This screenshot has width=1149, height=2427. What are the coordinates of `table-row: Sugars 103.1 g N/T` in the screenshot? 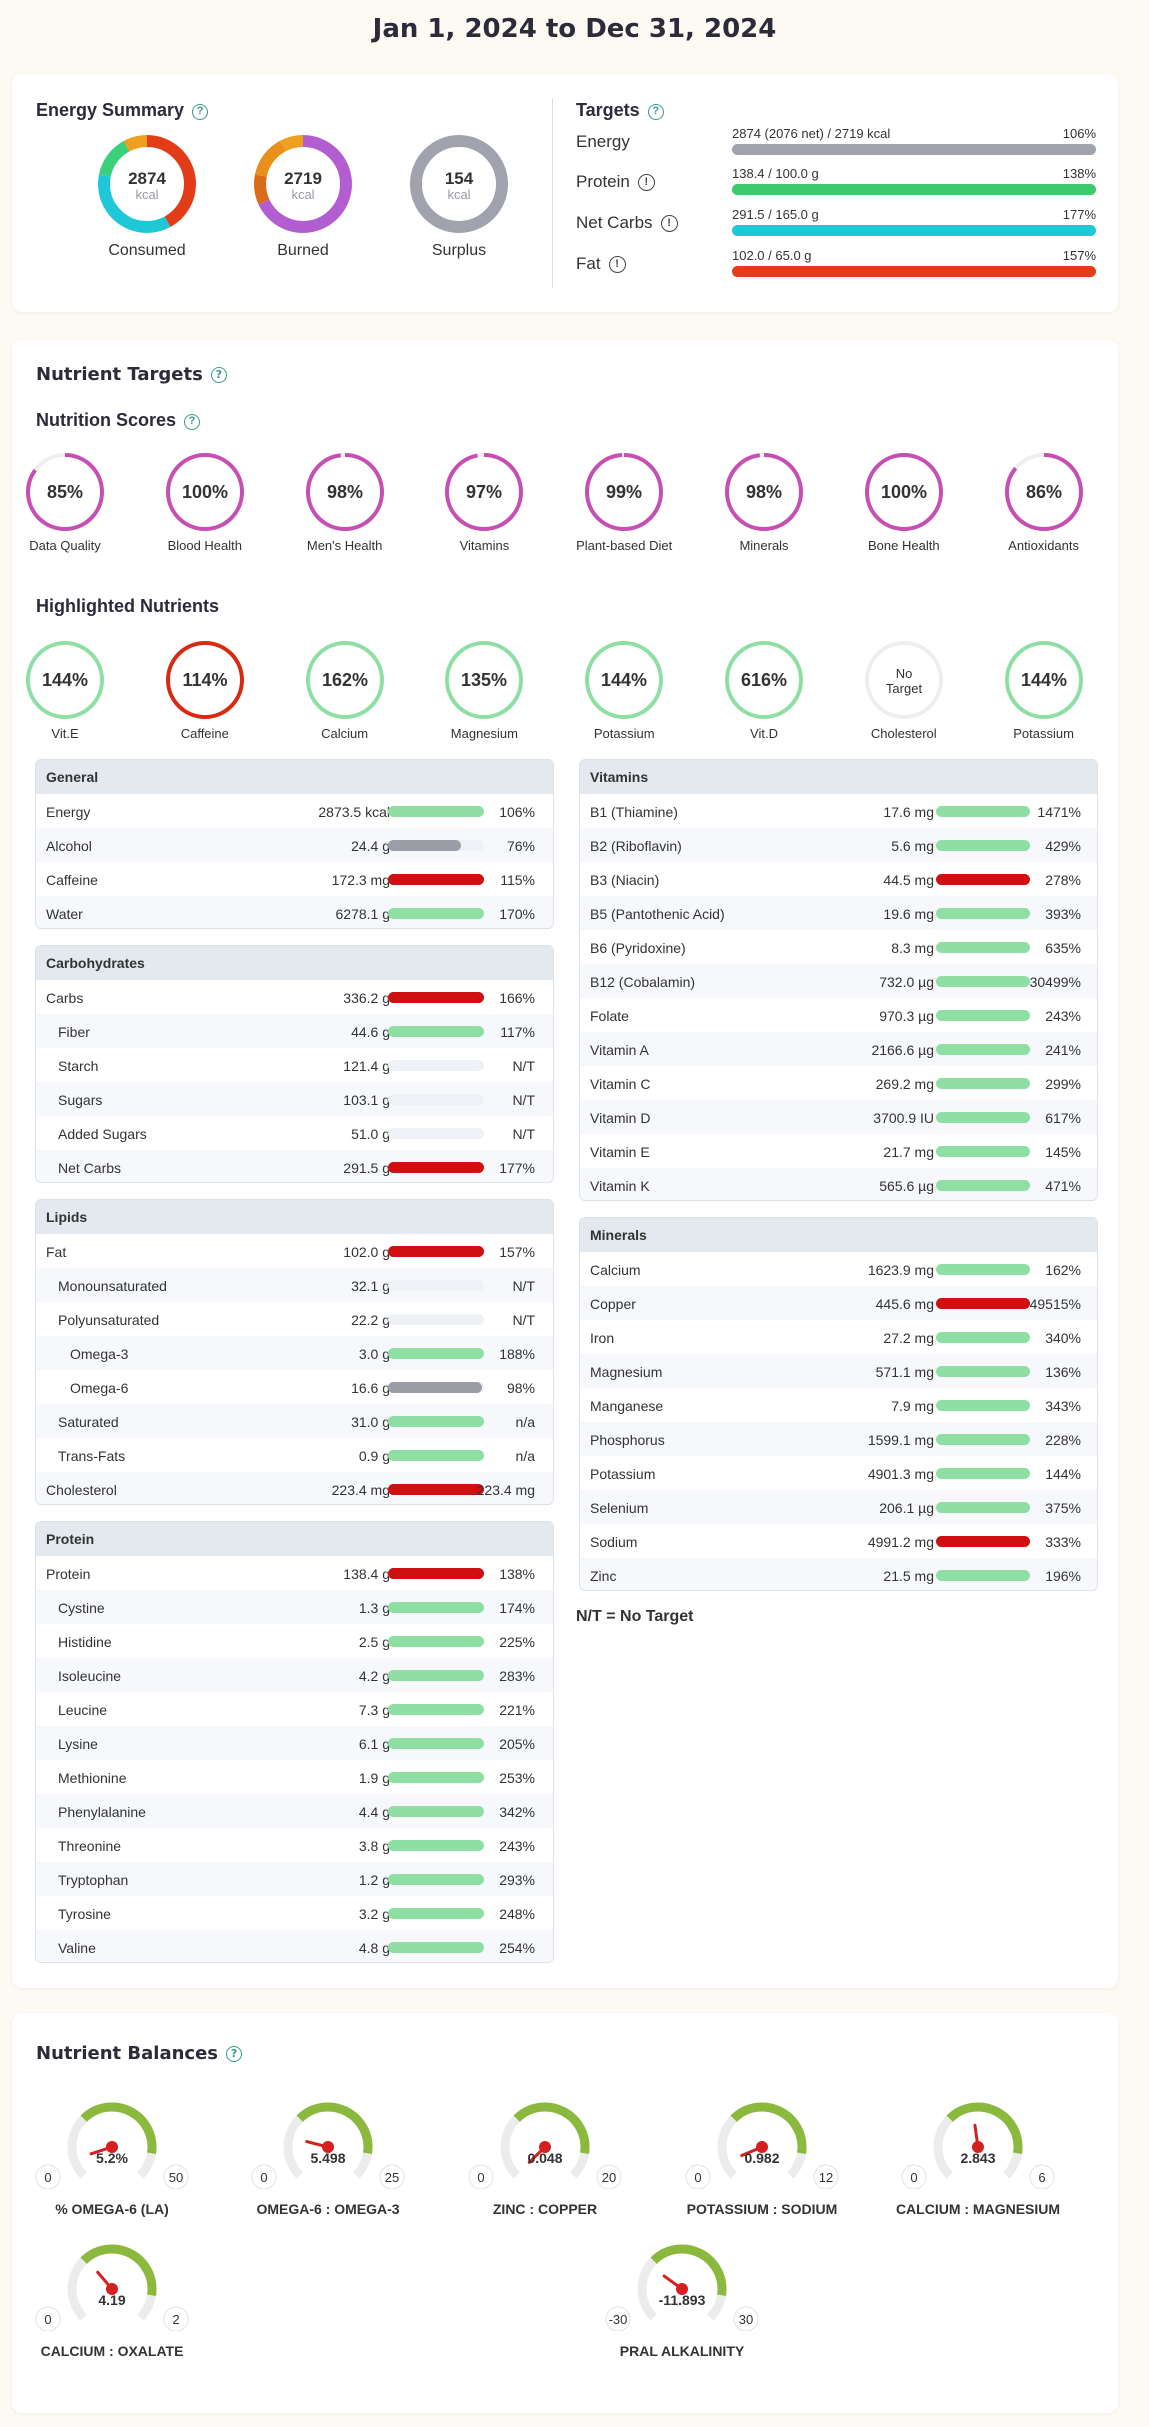 It's located at (294, 1099).